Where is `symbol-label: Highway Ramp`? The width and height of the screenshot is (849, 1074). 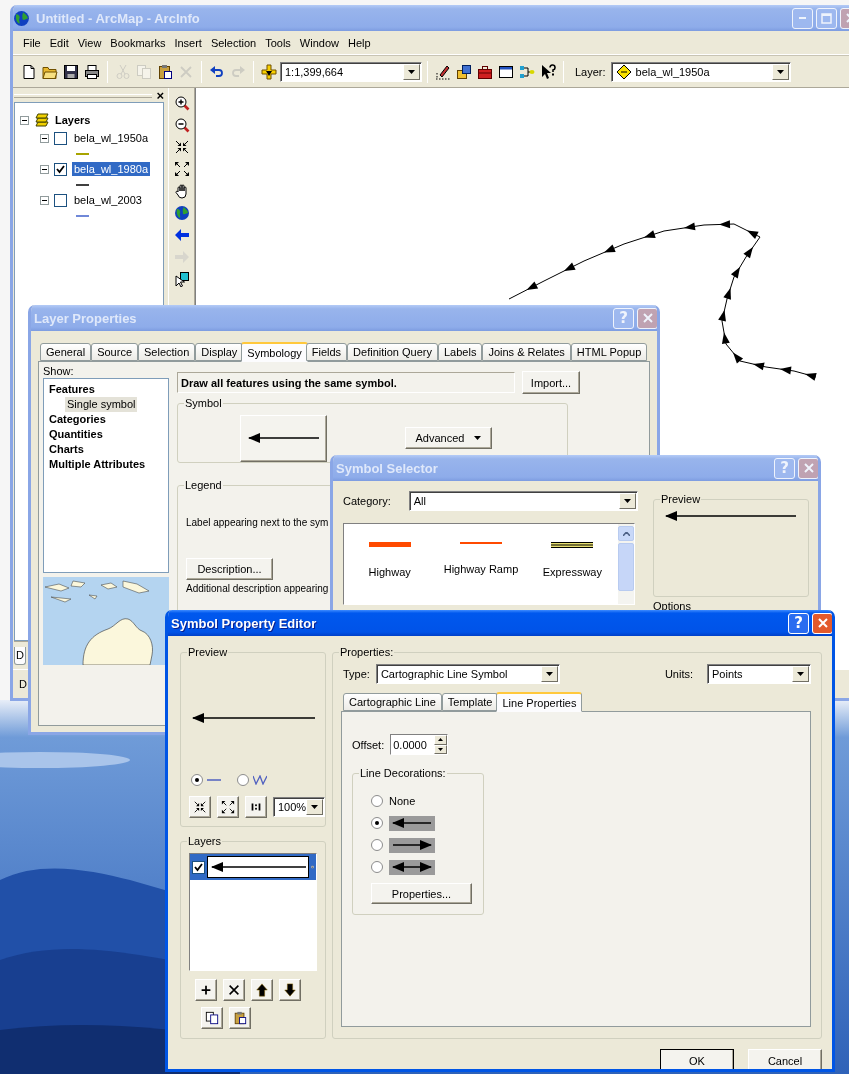 symbol-label: Highway Ramp is located at coordinates (481, 569).